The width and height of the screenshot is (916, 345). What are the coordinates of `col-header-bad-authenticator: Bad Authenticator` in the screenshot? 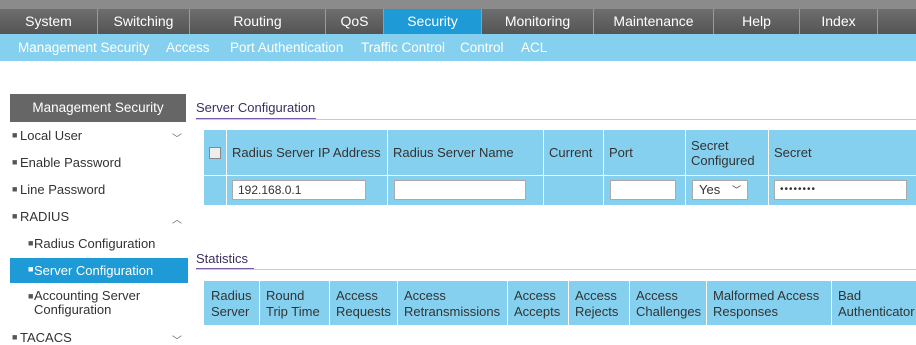 It's located at (876, 303).